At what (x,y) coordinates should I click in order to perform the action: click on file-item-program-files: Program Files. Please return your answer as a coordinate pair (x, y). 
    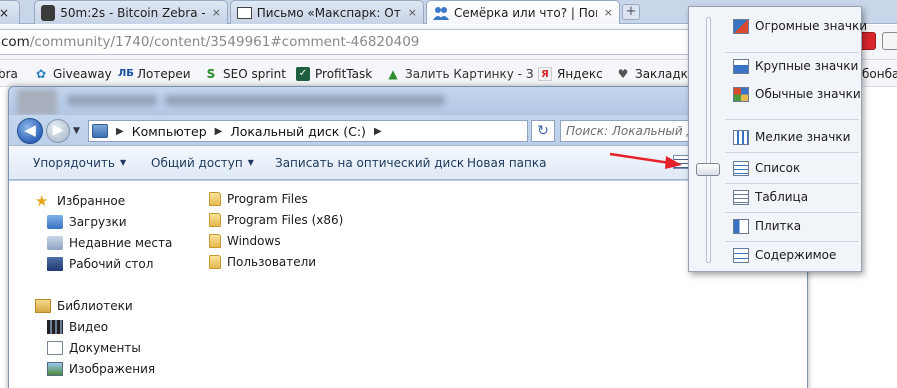
    Looking at the image, I should click on (258, 199).